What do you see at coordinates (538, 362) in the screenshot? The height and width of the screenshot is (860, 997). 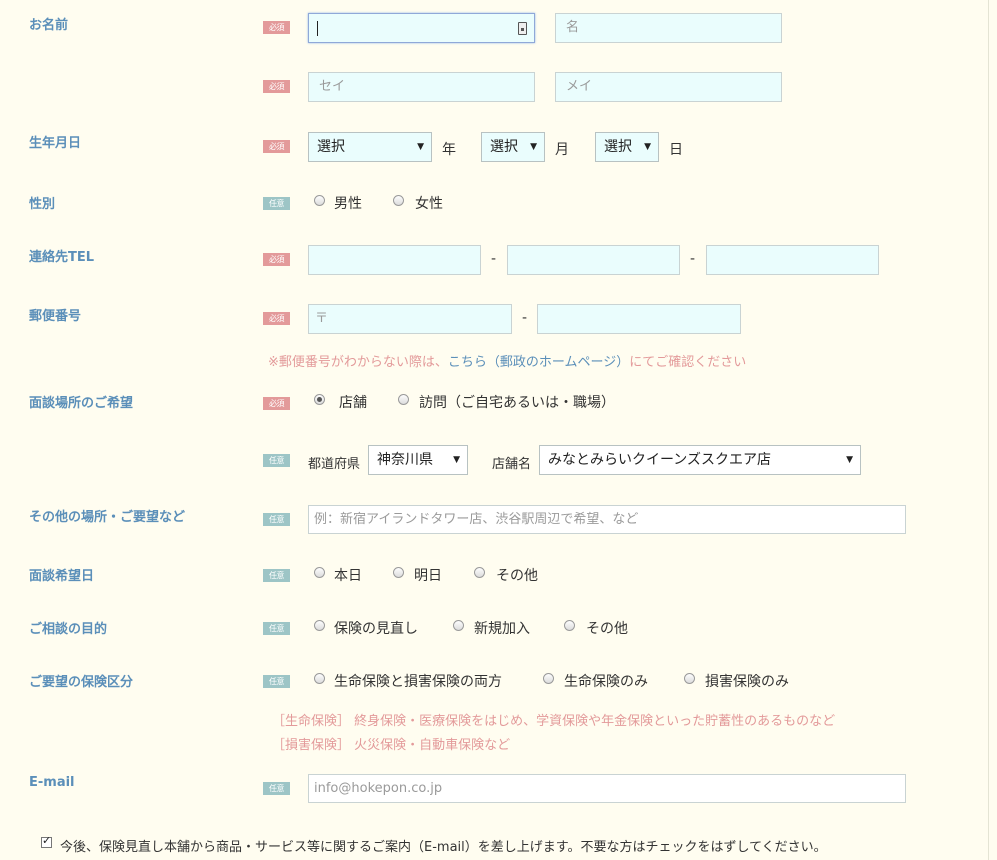 I see `zip-lookup-link: こちら（郵政のホームページ）` at bounding box center [538, 362].